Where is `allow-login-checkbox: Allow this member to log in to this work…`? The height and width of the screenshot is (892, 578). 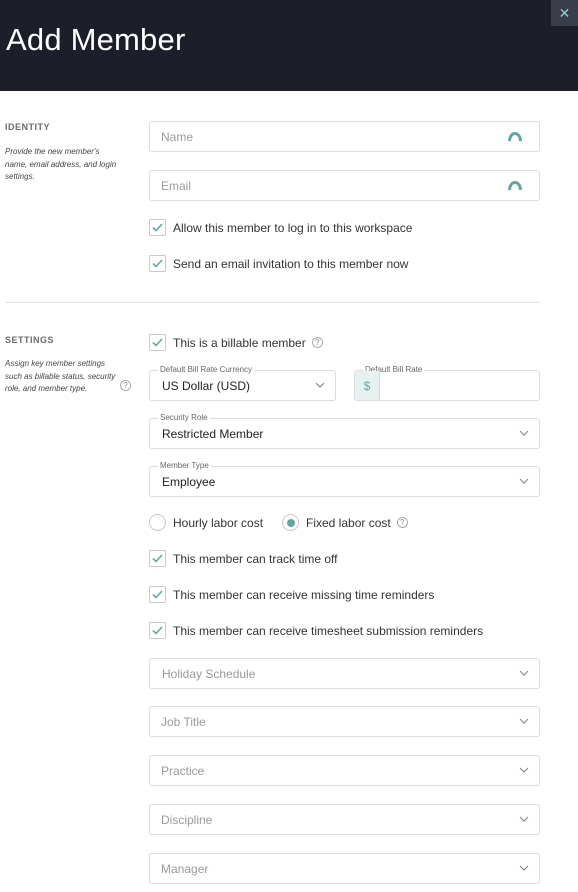
allow-login-checkbox: Allow this member to log in to this work… is located at coordinates (280, 227).